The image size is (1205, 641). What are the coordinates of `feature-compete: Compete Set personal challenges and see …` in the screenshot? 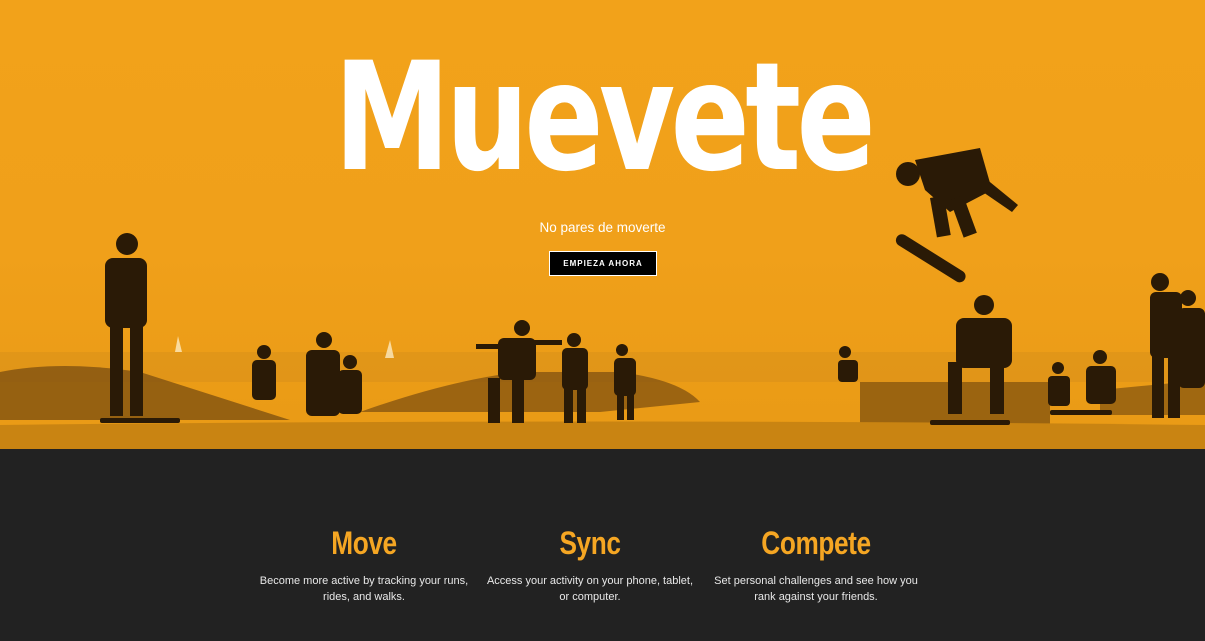 It's located at (816, 563).